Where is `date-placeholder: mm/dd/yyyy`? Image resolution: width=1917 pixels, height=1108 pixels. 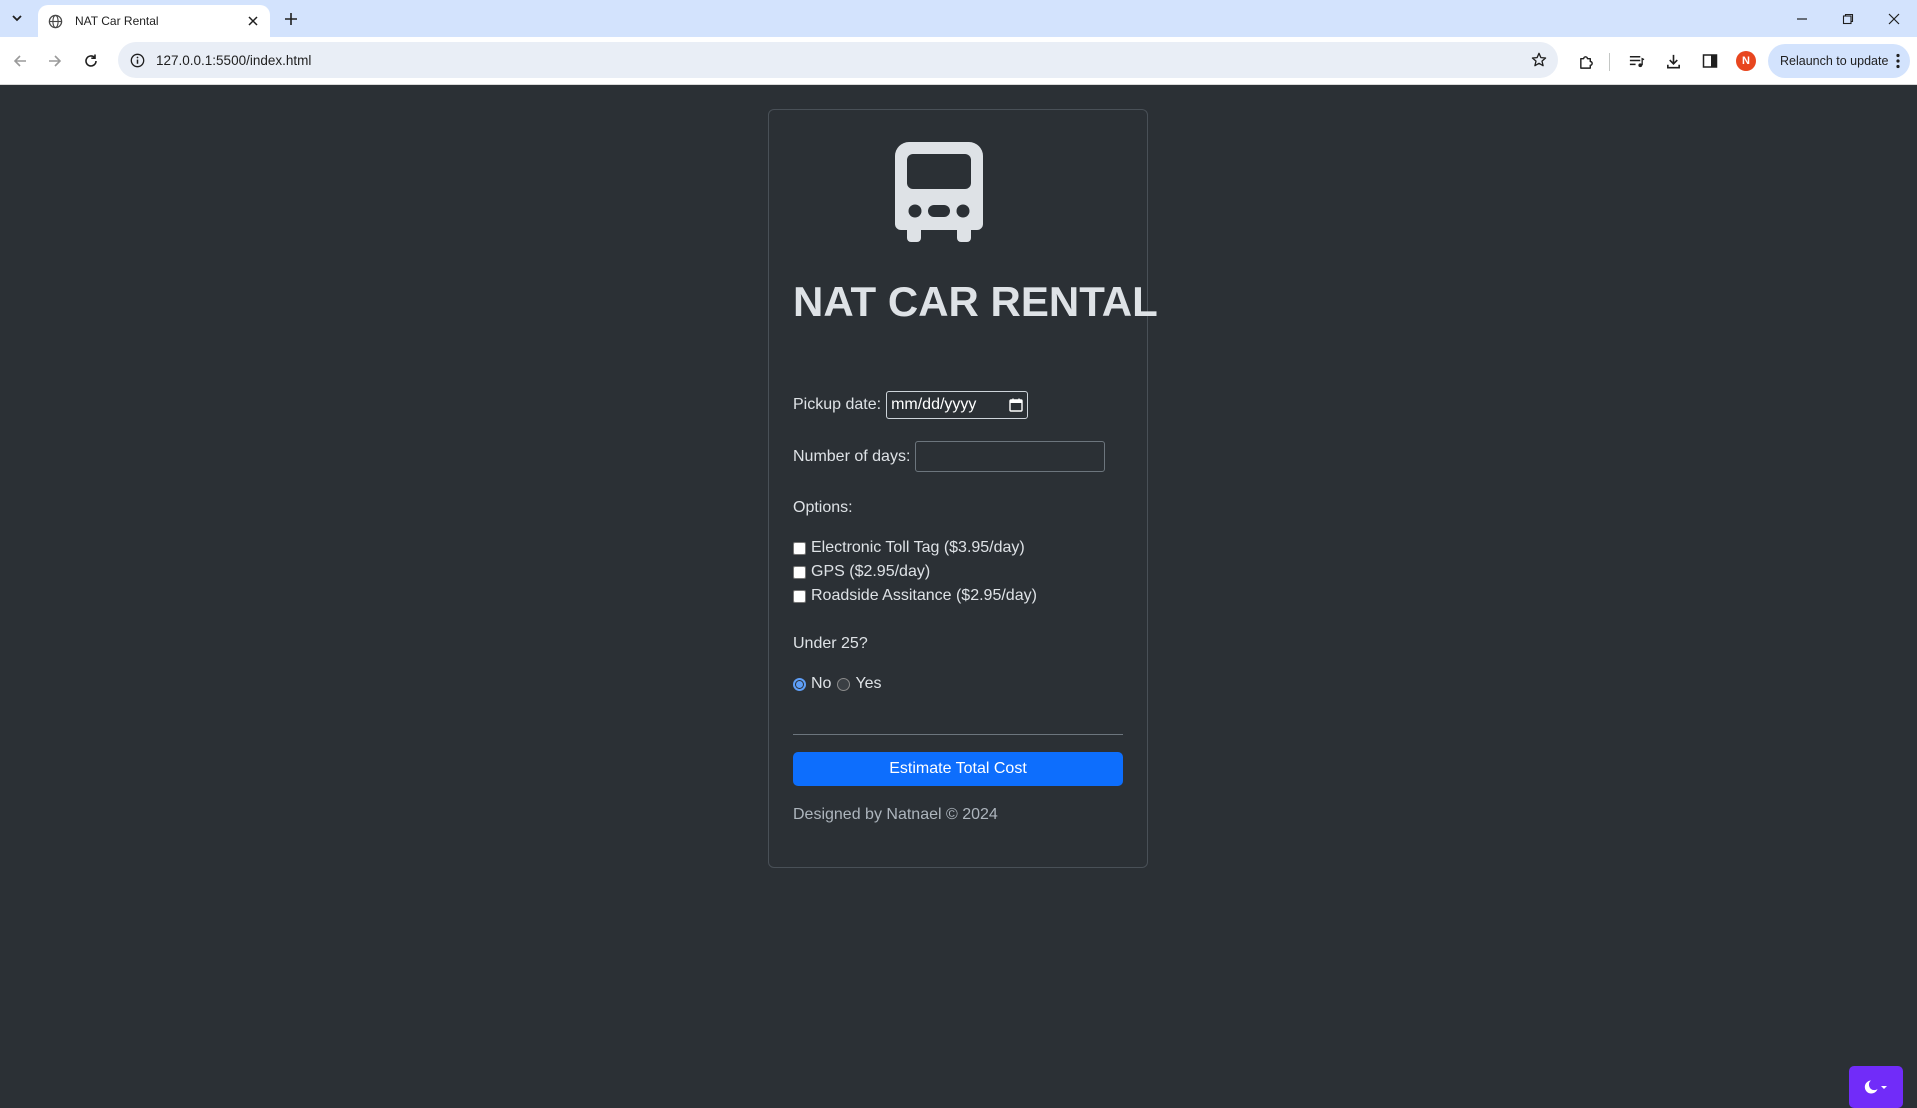 date-placeholder: mm/dd/yyyy is located at coordinates (934, 404).